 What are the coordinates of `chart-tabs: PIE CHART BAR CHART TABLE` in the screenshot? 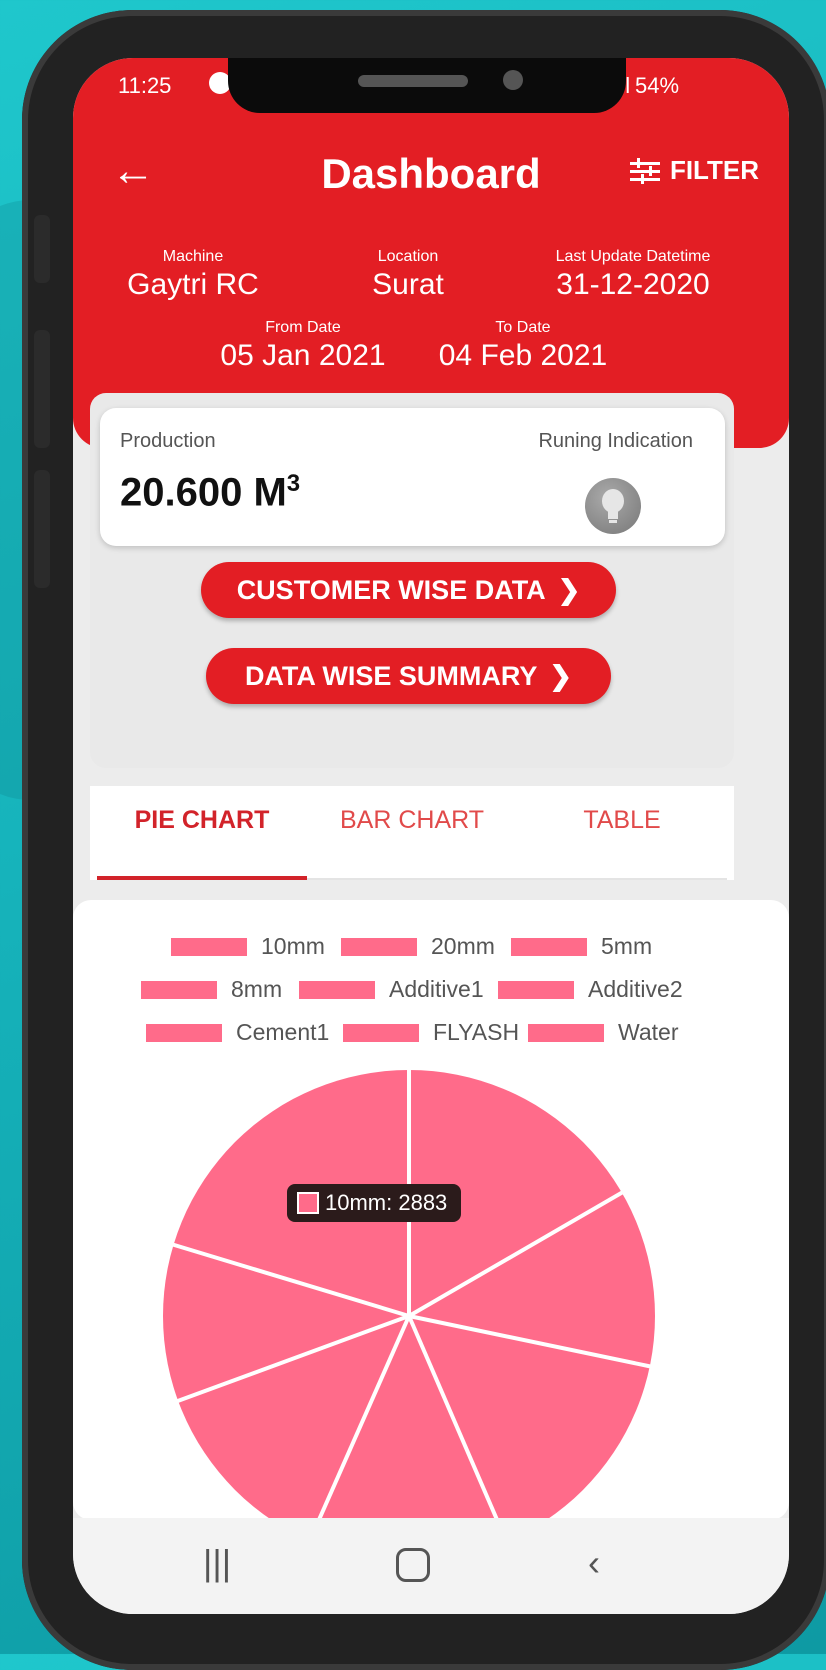 It's located at (412, 833).